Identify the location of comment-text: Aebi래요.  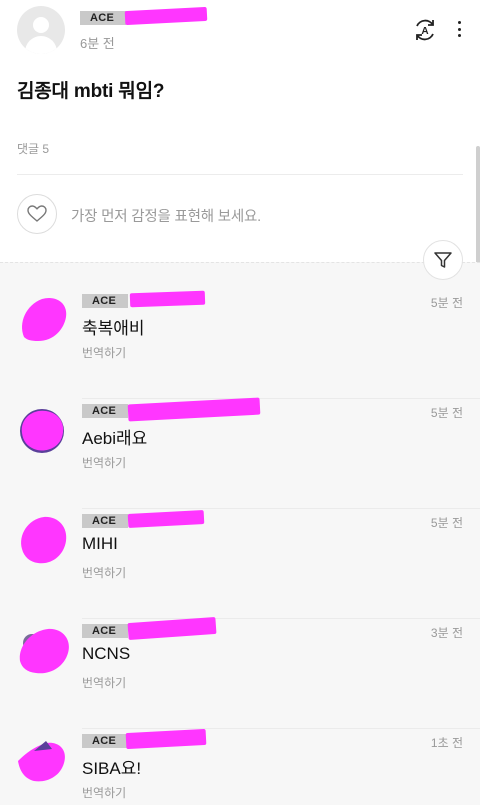
(115, 438).